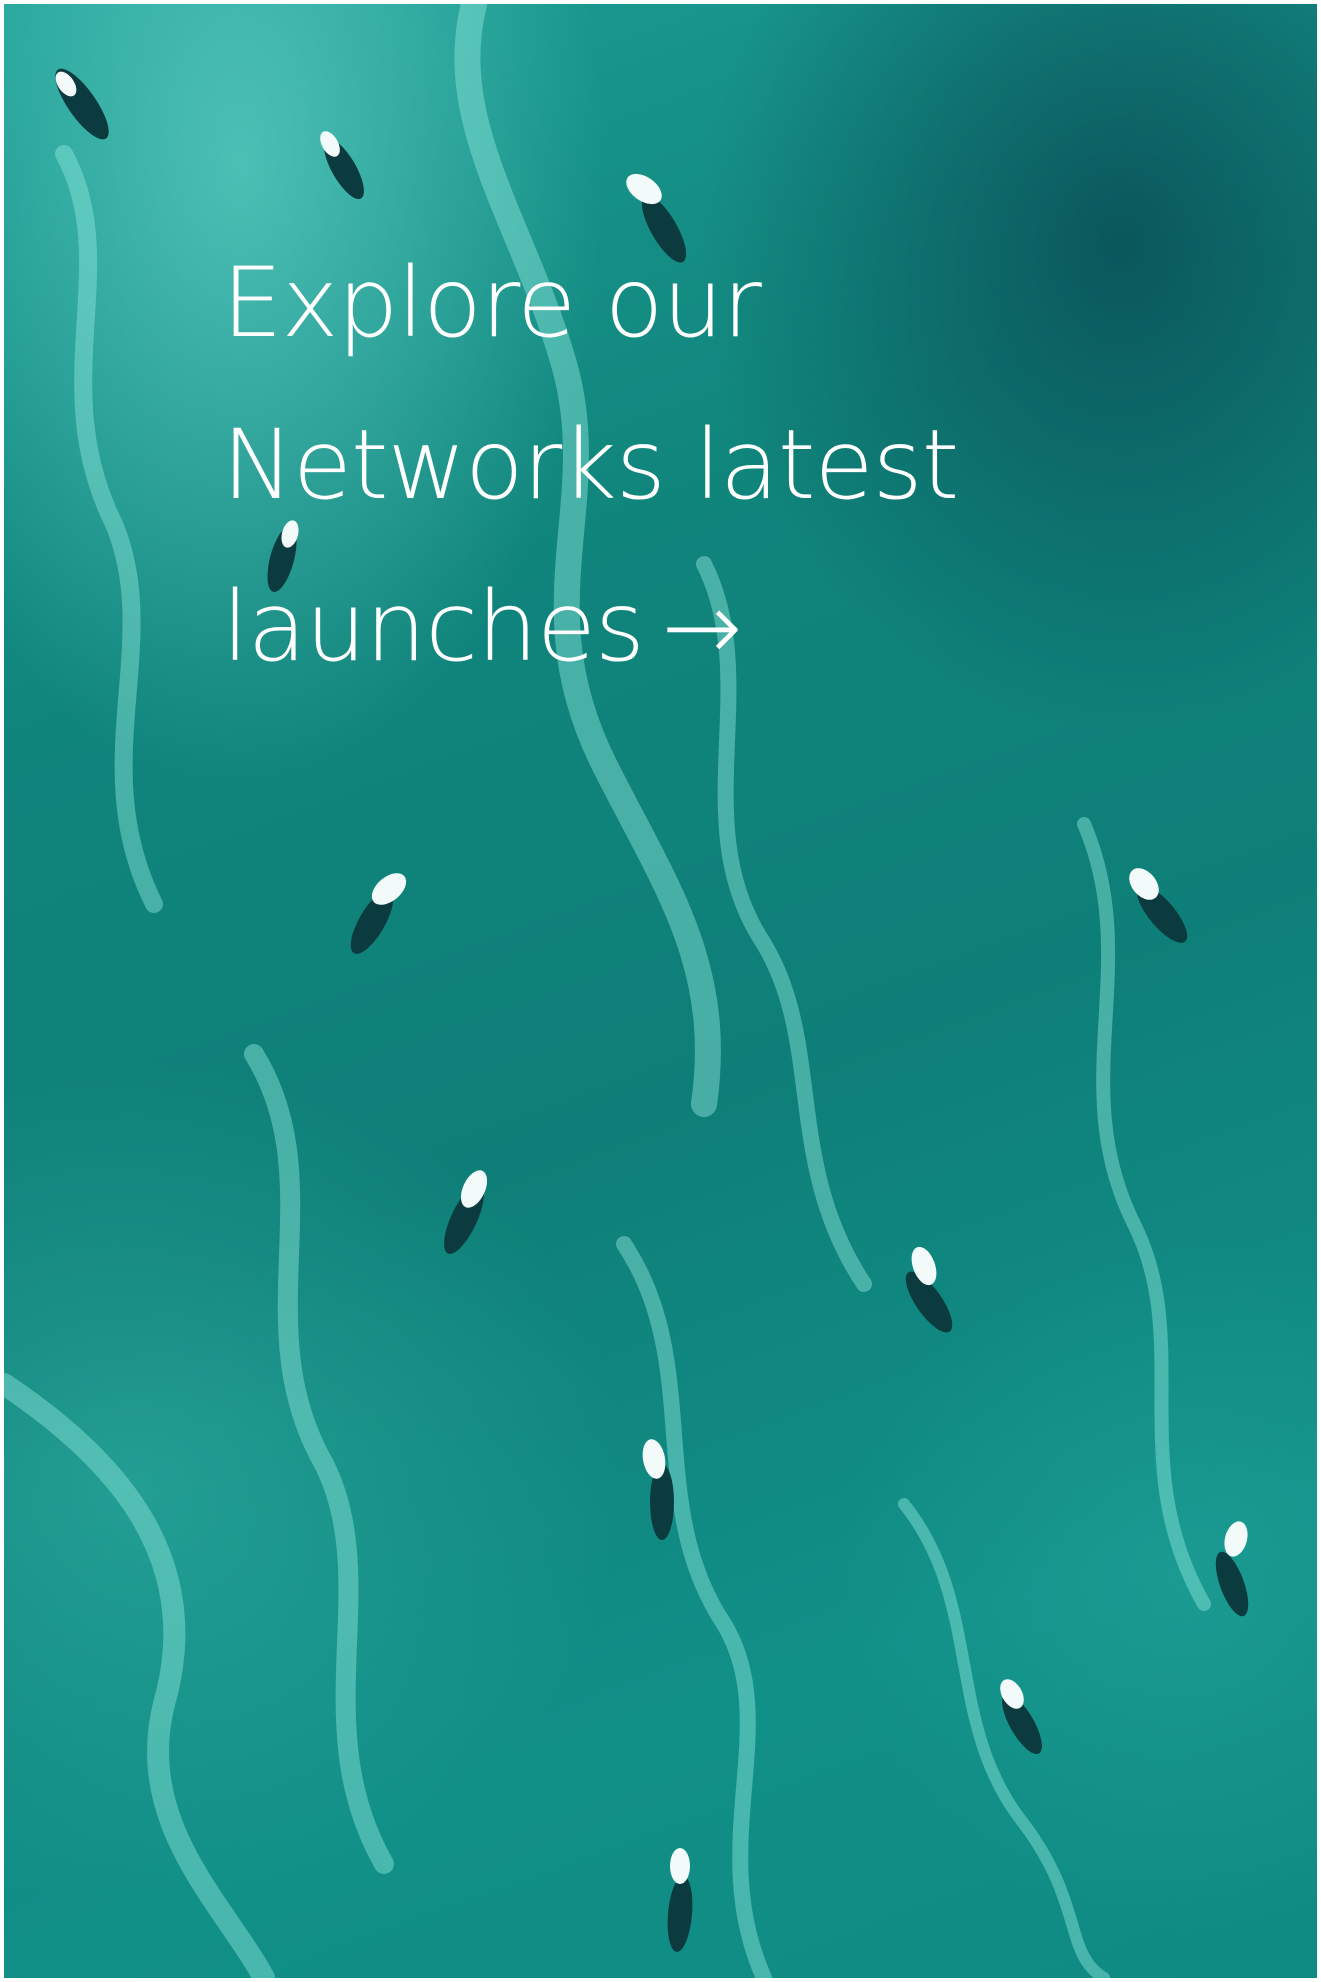 The image size is (1321, 1982). I want to click on cta-line-1: Explore our, so click(492, 303).